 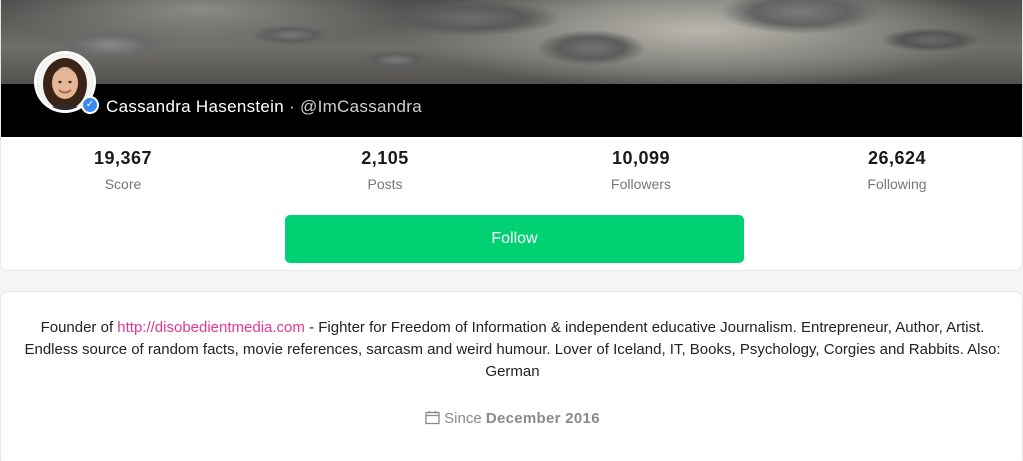 I want to click on bio-link: http://disobedientmedia.com, so click(x=211, y=327).